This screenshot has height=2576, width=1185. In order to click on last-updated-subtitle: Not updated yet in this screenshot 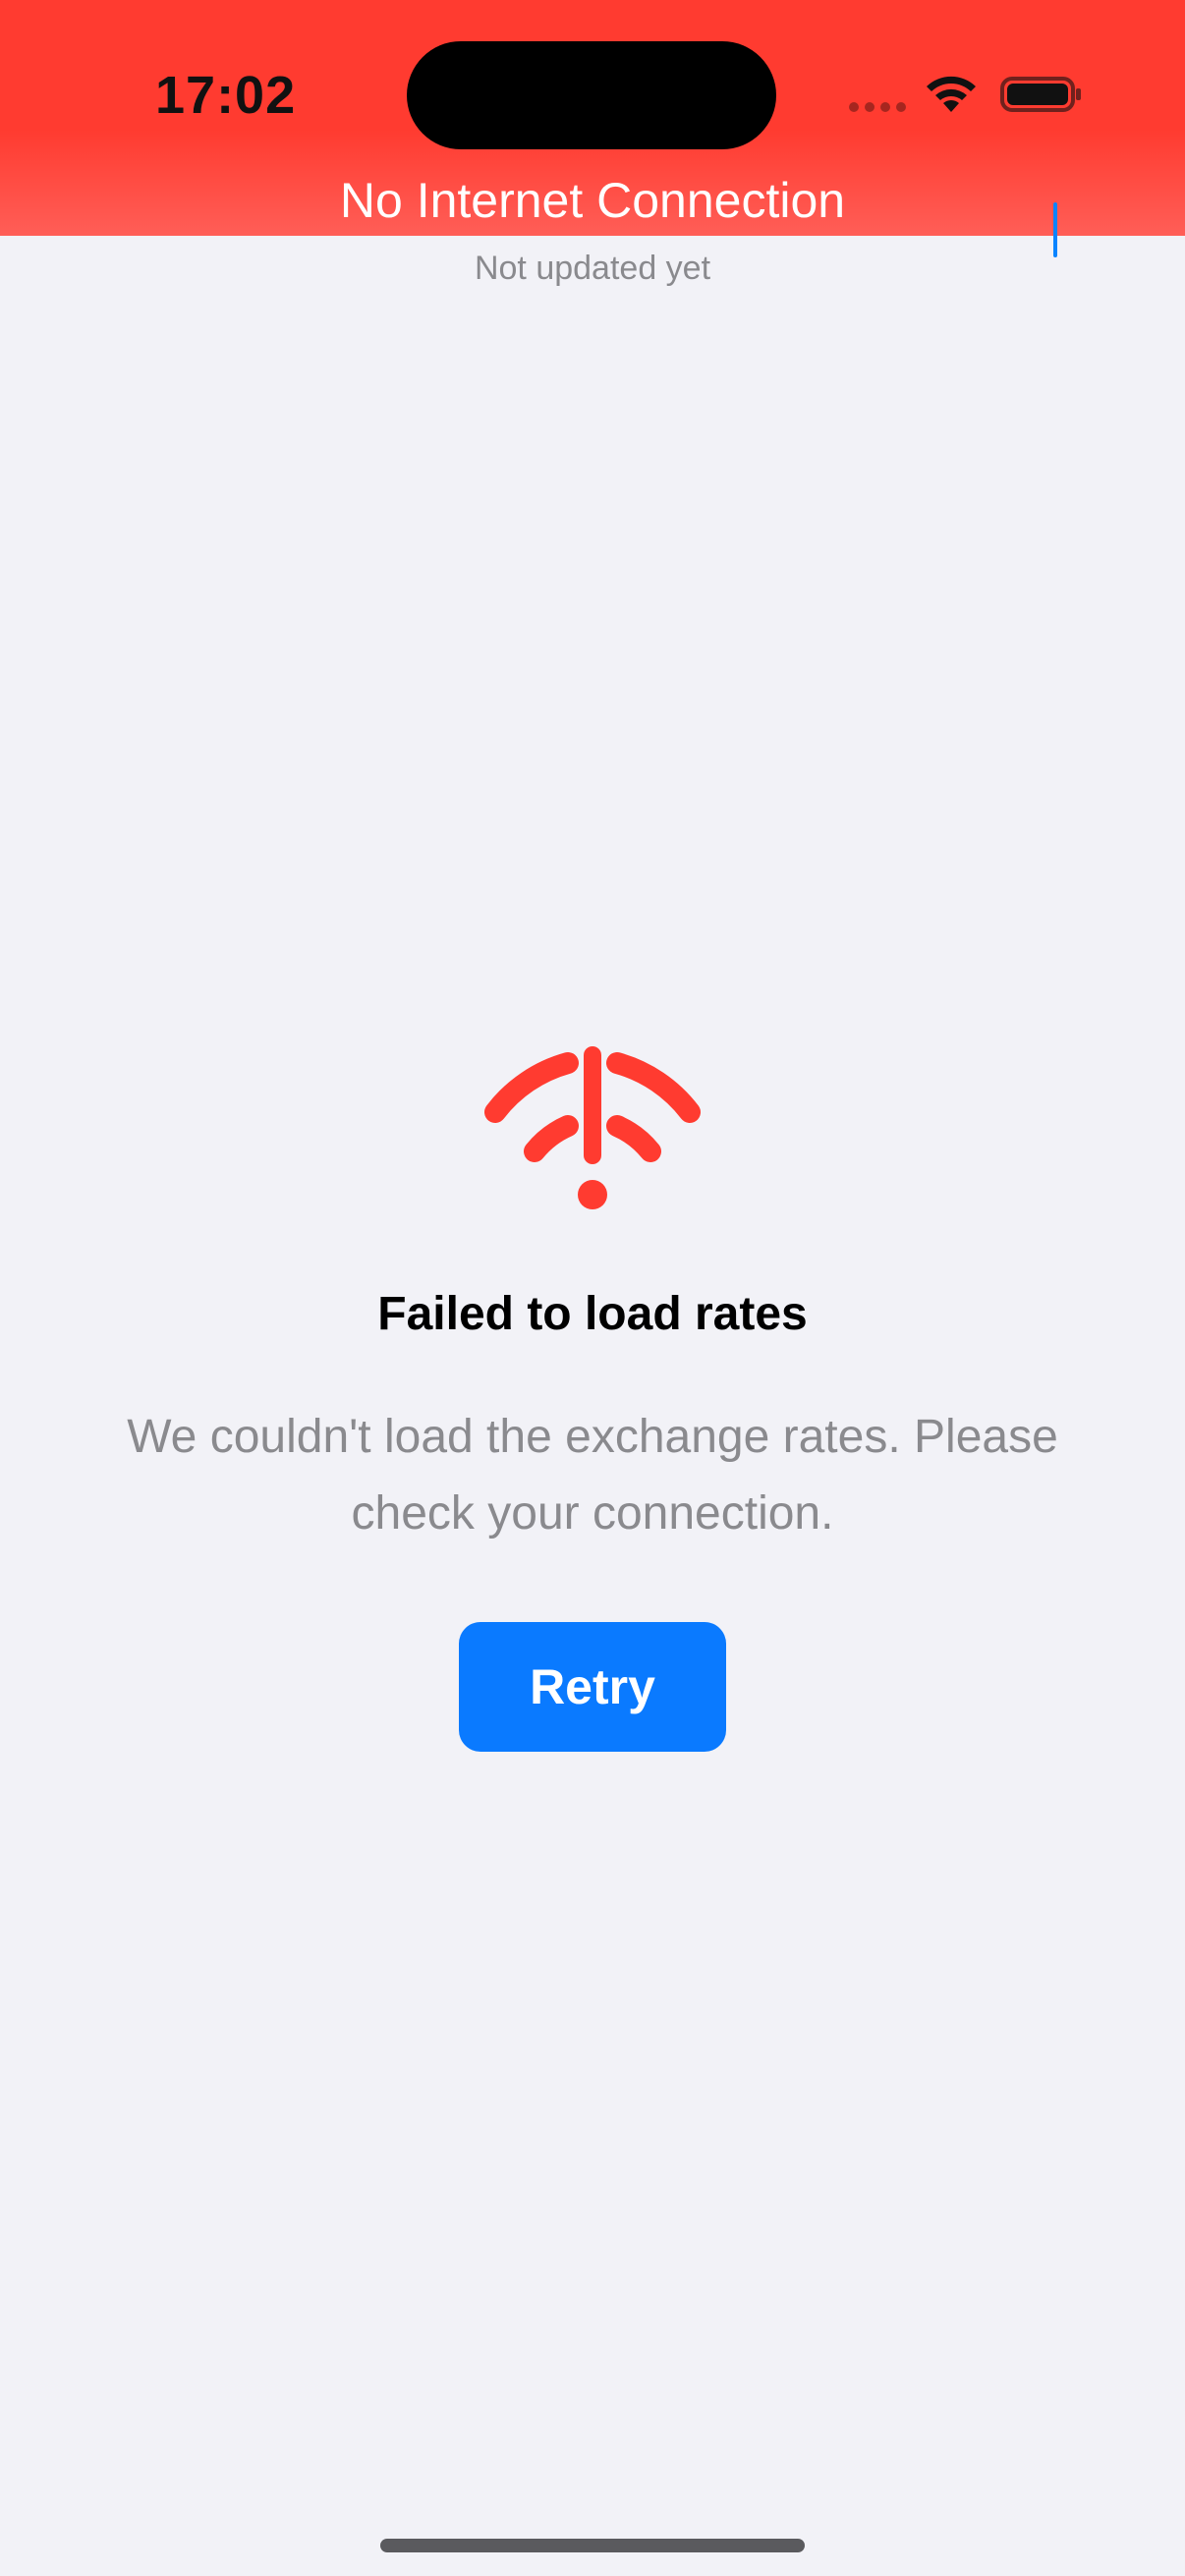, I will do `click(592, 268)`.